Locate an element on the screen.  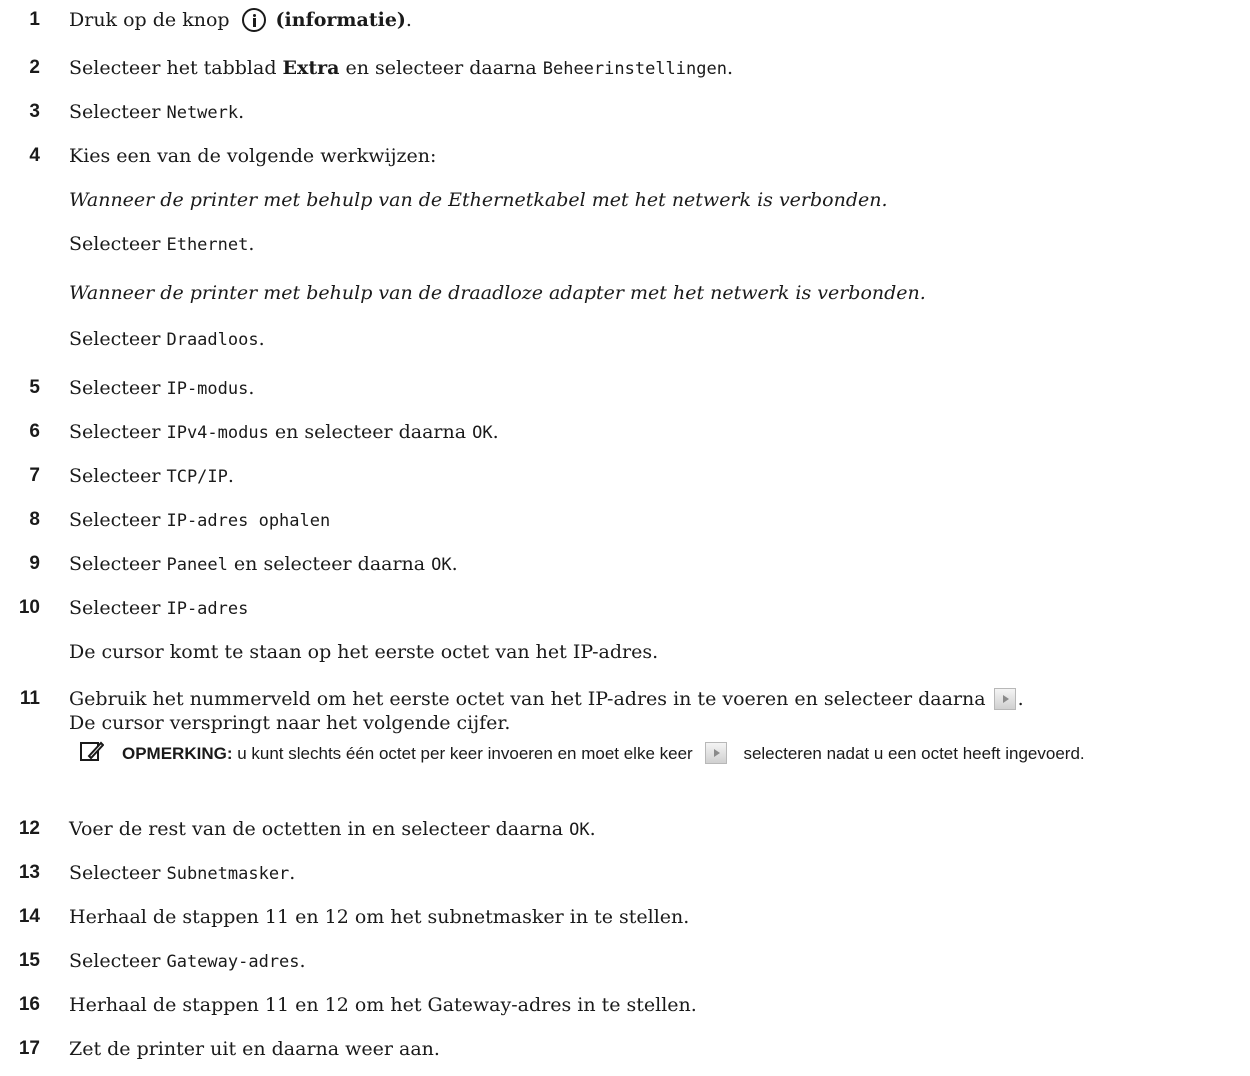
step-8: 8 Selecteer IP-adres ophalen is located at coordinates (180, 520).